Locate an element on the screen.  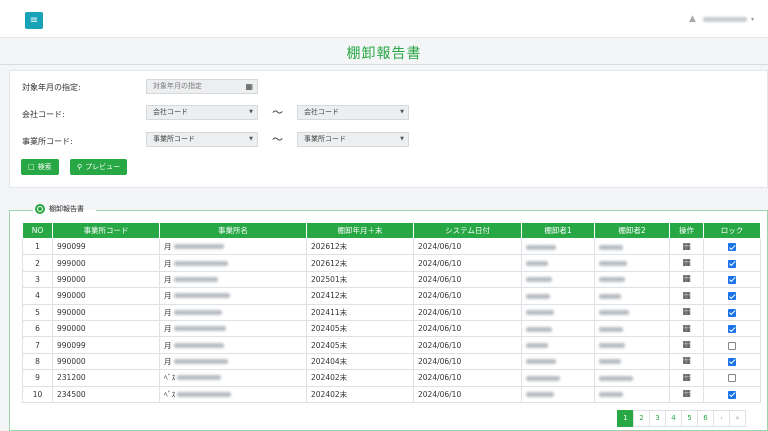
preview-button-label: プレビュー is located at coordinates (103, 167).